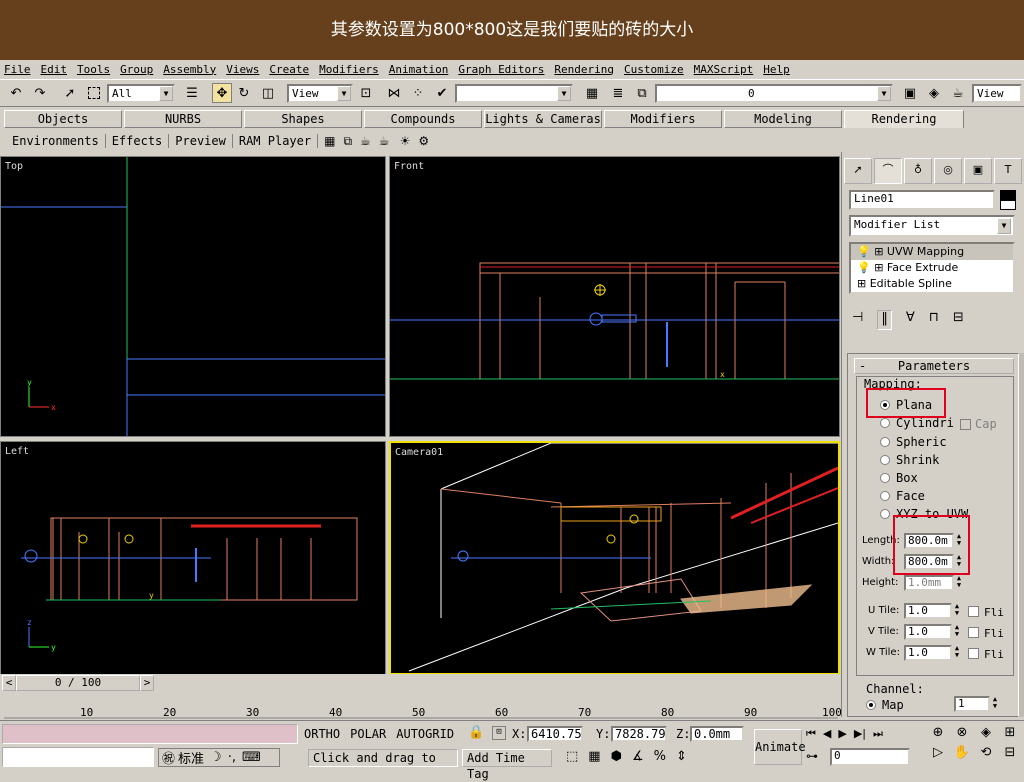  What do you see at coordinates (40, 93) in the screenshot?
I see `redo-icon: ↷` at bounding box center [40, 93].